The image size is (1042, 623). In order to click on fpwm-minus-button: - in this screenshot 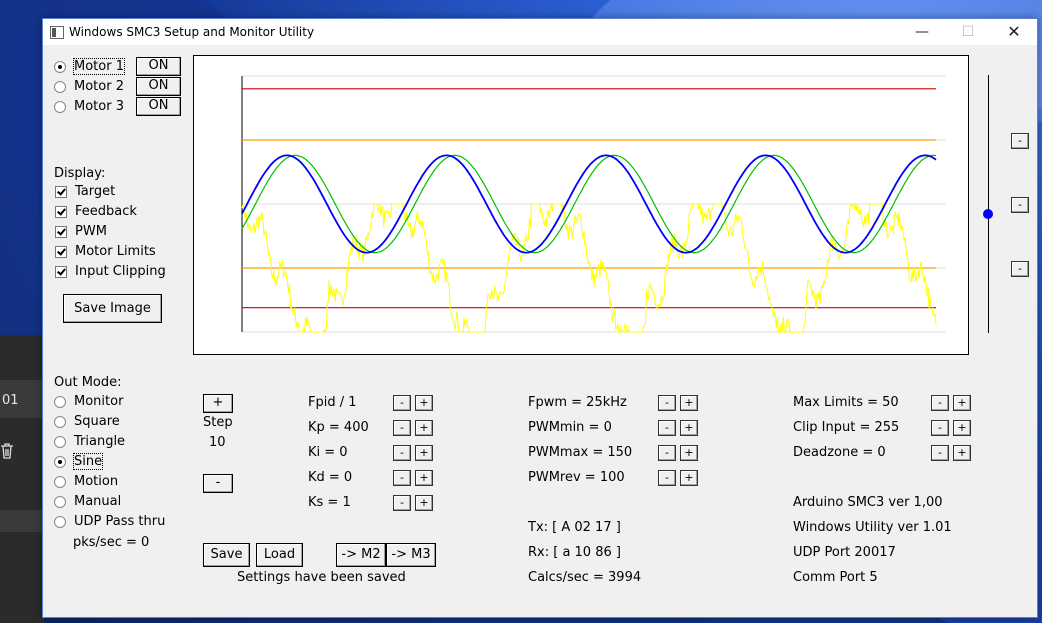, I will do `click(667, 403)`.